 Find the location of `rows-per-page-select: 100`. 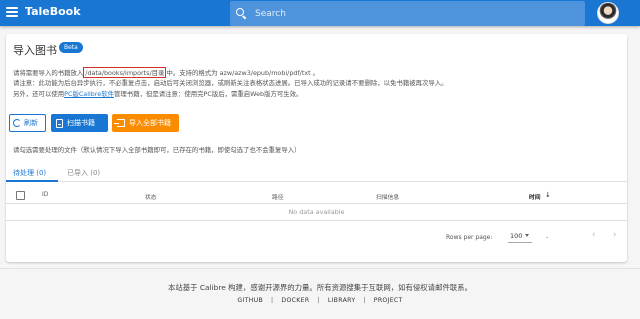

rows-per-page-select: 100 is located at coordinates (520, 237).